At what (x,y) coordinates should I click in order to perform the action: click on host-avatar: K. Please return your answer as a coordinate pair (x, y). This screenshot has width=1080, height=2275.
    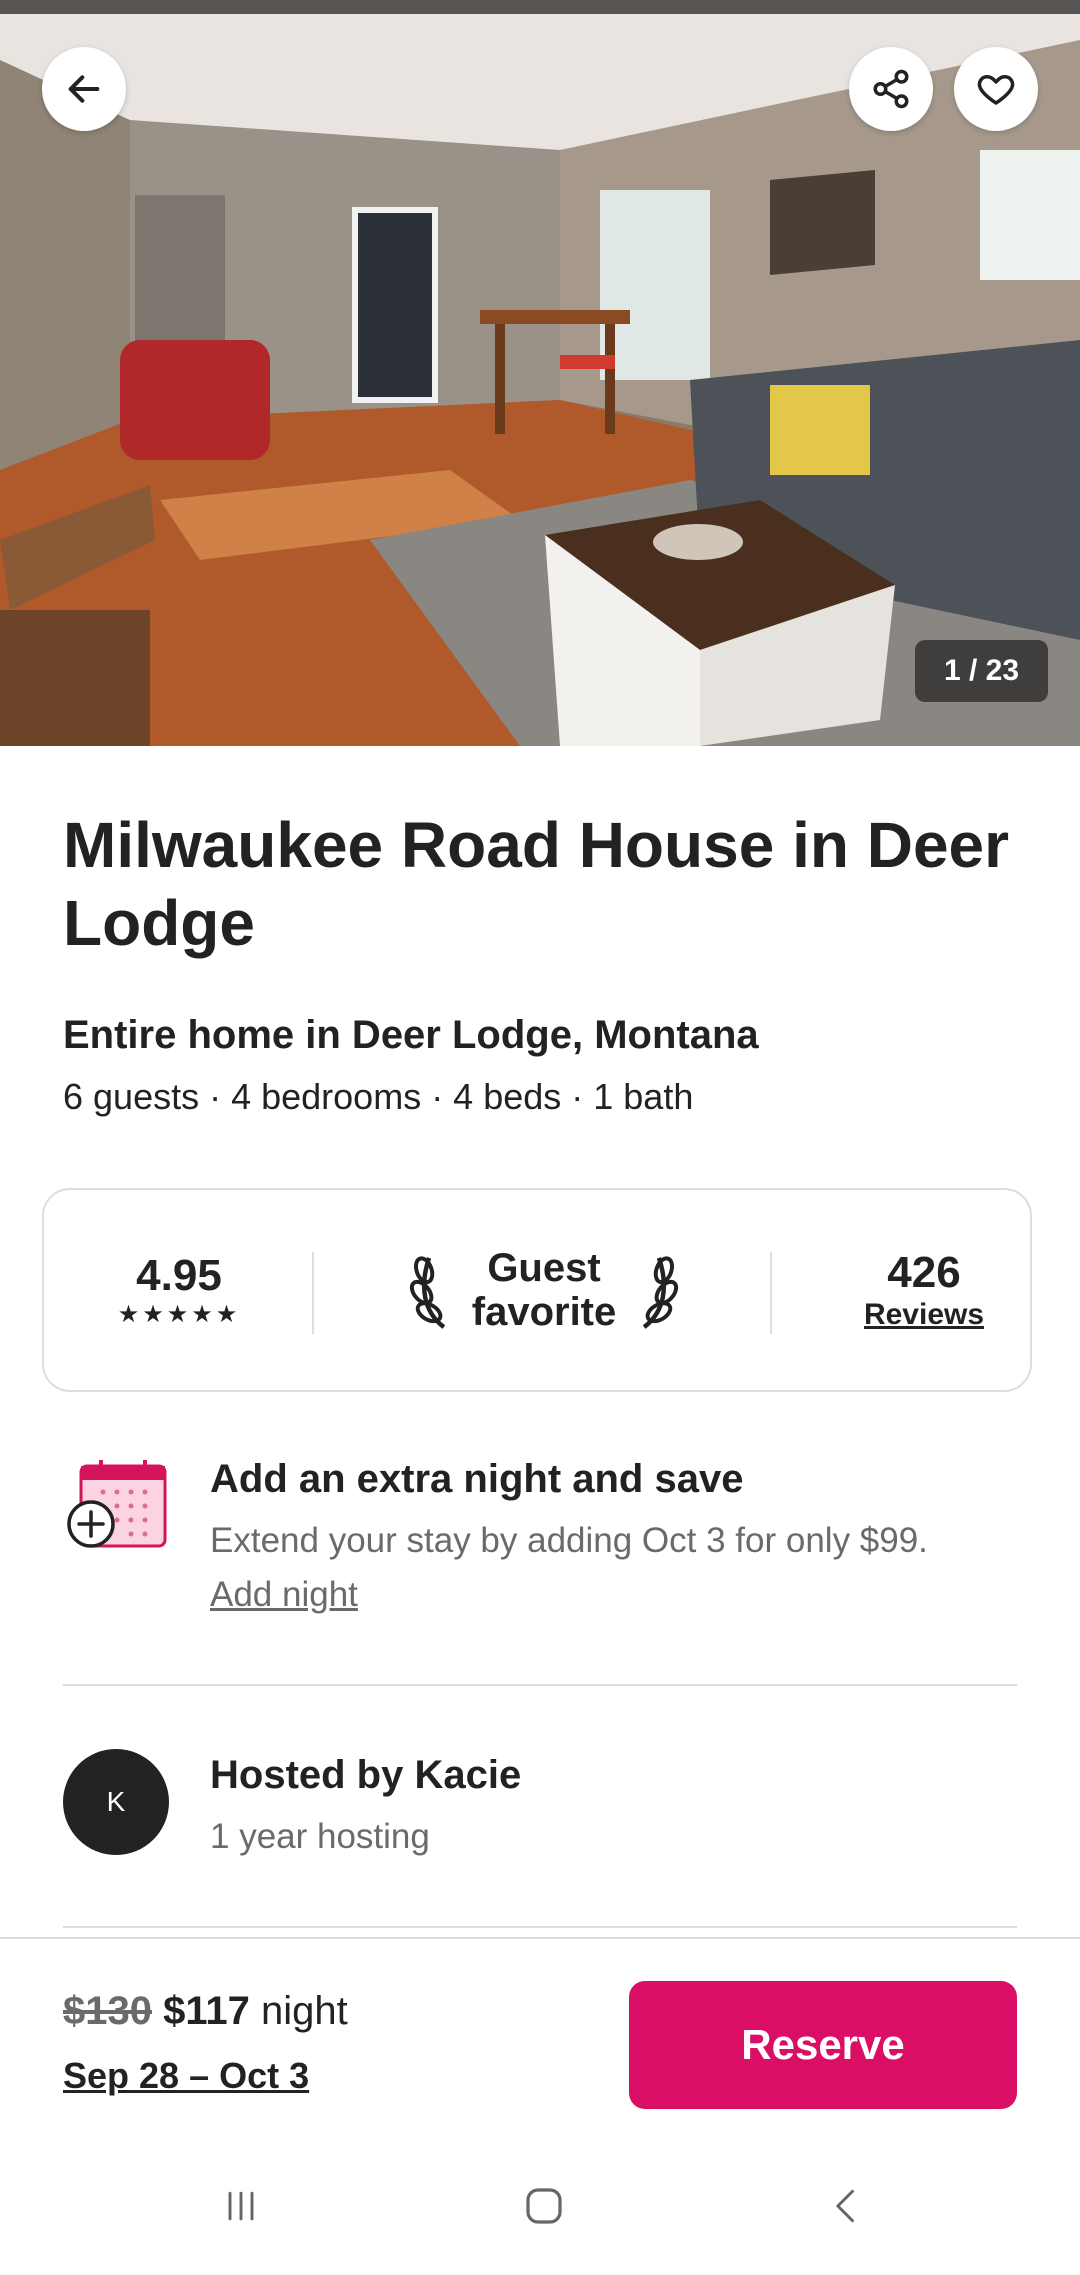
    Looking at the image, I should click on (116, 1802).